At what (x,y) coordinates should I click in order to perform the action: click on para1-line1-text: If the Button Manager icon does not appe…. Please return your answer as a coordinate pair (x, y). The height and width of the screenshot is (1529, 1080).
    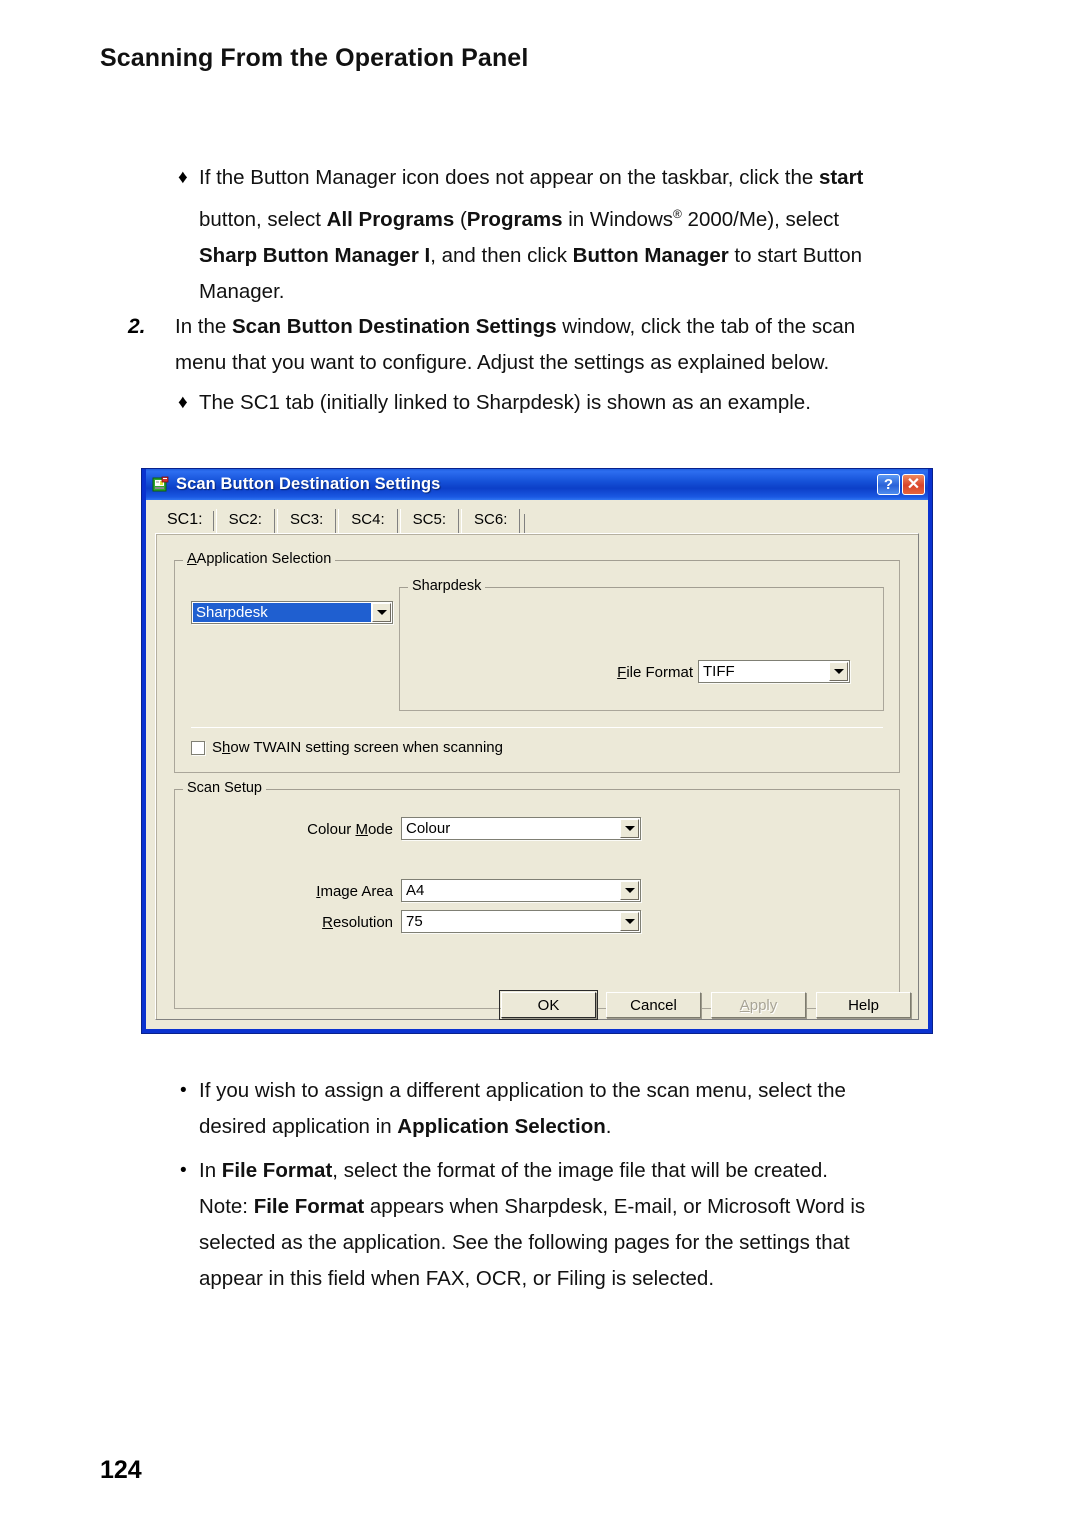
    Looking at the image, I should click on (509, 177).